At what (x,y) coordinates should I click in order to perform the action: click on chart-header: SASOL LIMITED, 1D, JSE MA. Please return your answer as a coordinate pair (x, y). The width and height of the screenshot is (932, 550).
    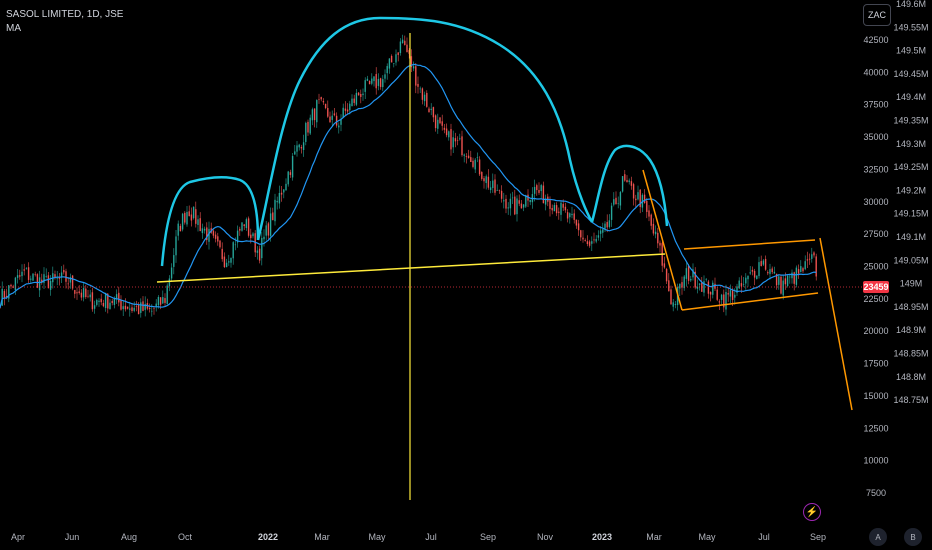
    Looking at the image, I should click on (64, 22).